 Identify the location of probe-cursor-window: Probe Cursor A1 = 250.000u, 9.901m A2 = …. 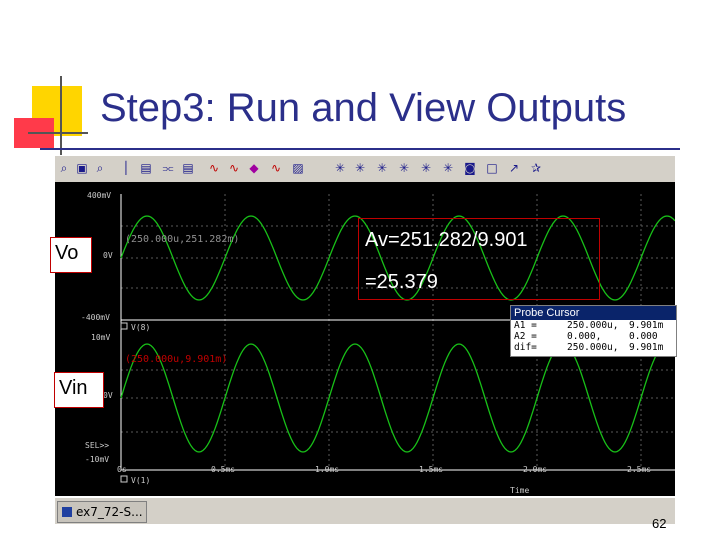
(593, 331).